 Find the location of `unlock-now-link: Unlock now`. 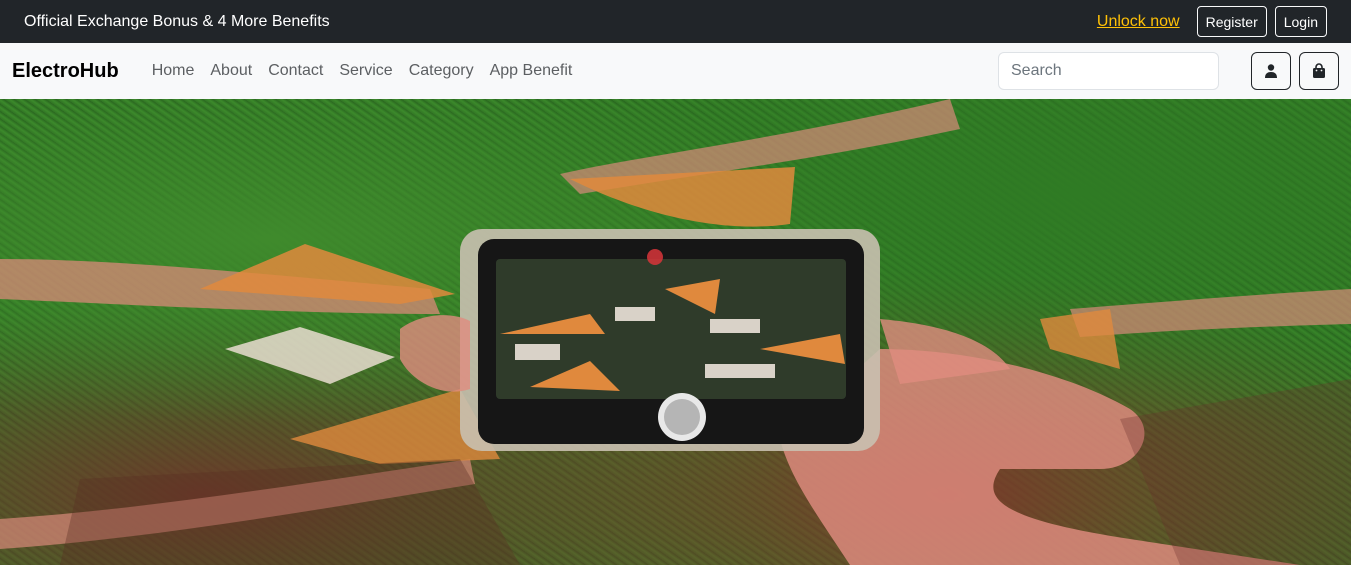

unlock-now-link: Unlock now is located at coordinates (1138, 22).